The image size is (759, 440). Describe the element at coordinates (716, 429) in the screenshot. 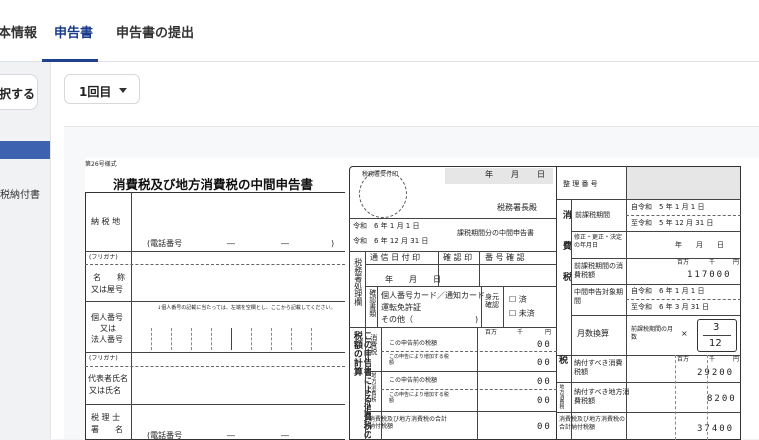

I see `total-value: 37400` at that location.